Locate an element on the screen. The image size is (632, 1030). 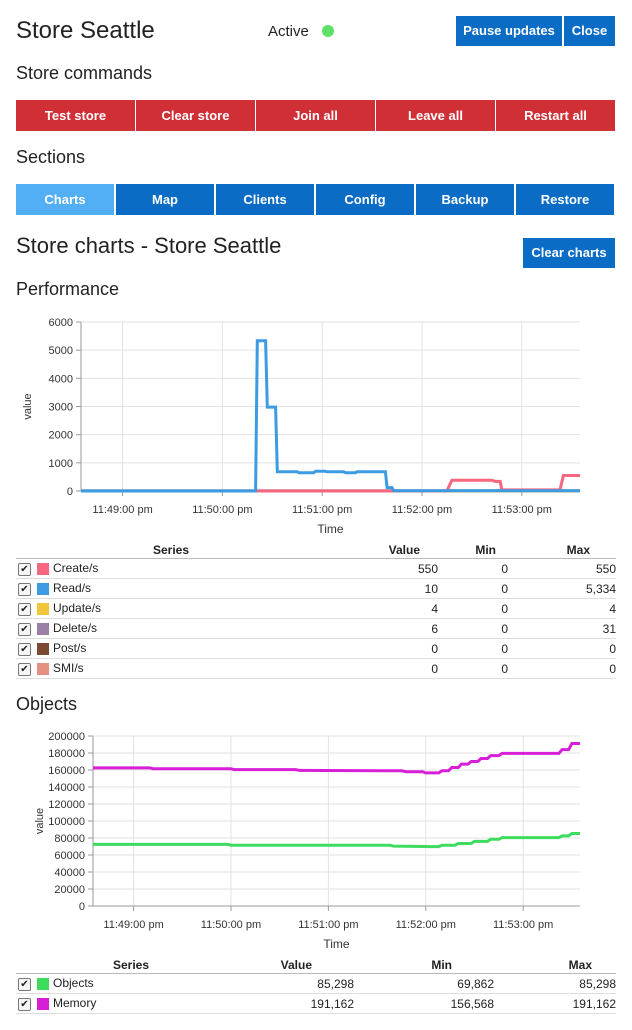
series-value: 85,298 is located at coordinates (265, 983).